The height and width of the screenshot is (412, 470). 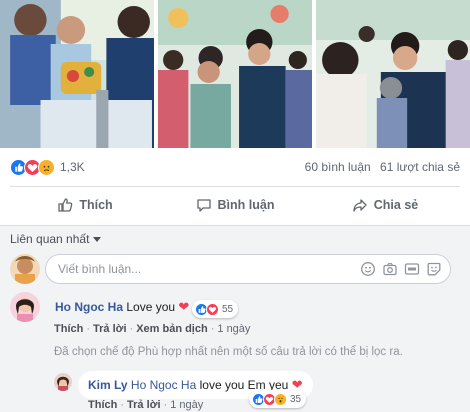 What do you see at coordinates (420, 167) in the screenshot?
I see `share-count-link: 61 lượt chia sẻ` at bounding box center [420, 167].